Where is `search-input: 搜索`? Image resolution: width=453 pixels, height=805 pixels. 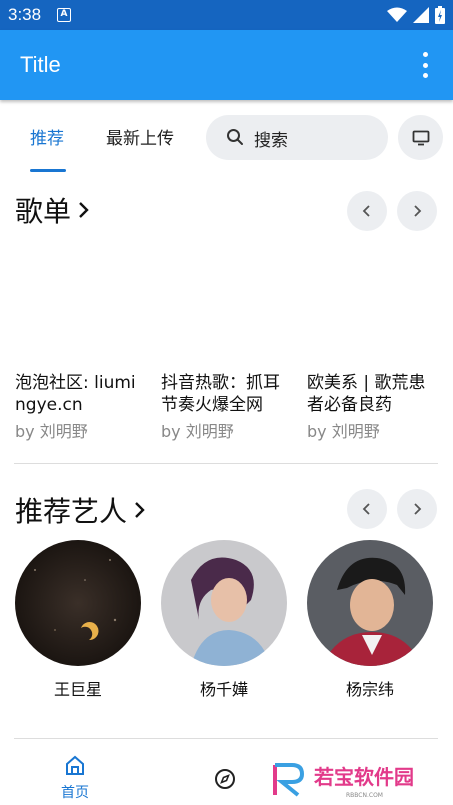 search-input: 搜索 is located at coordinates (297, 137).